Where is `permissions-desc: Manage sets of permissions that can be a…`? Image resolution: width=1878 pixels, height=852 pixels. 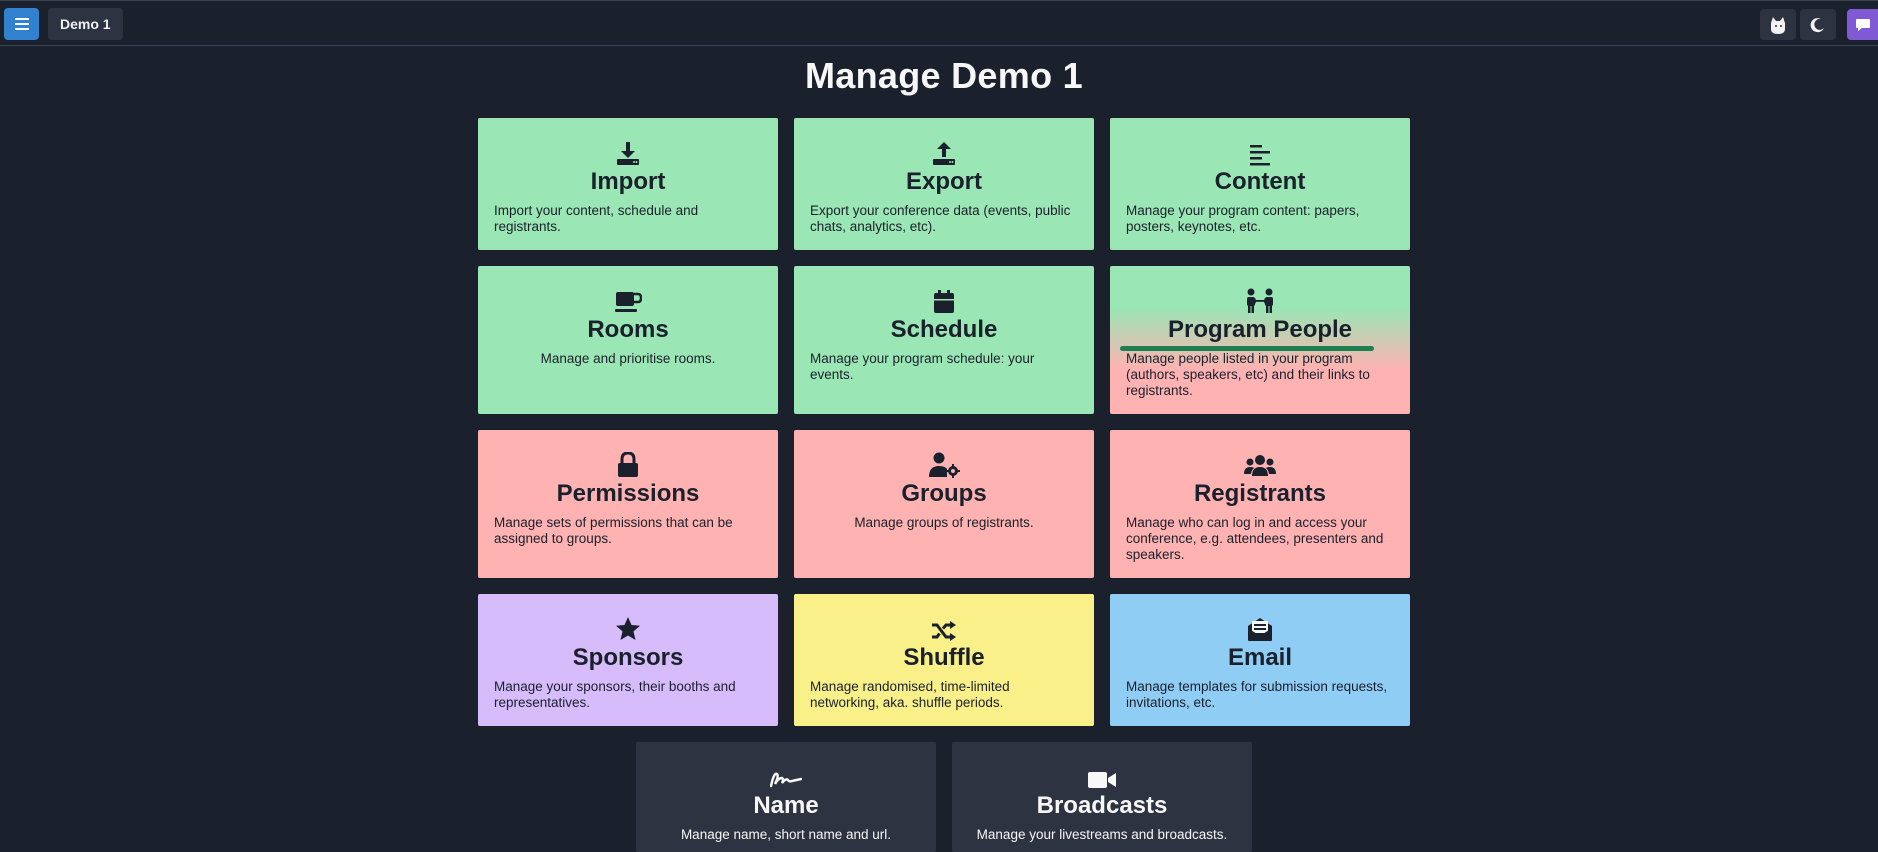
permissions-desc: Manage sets of permissions that can be a… is located at coordinates (613, 530).